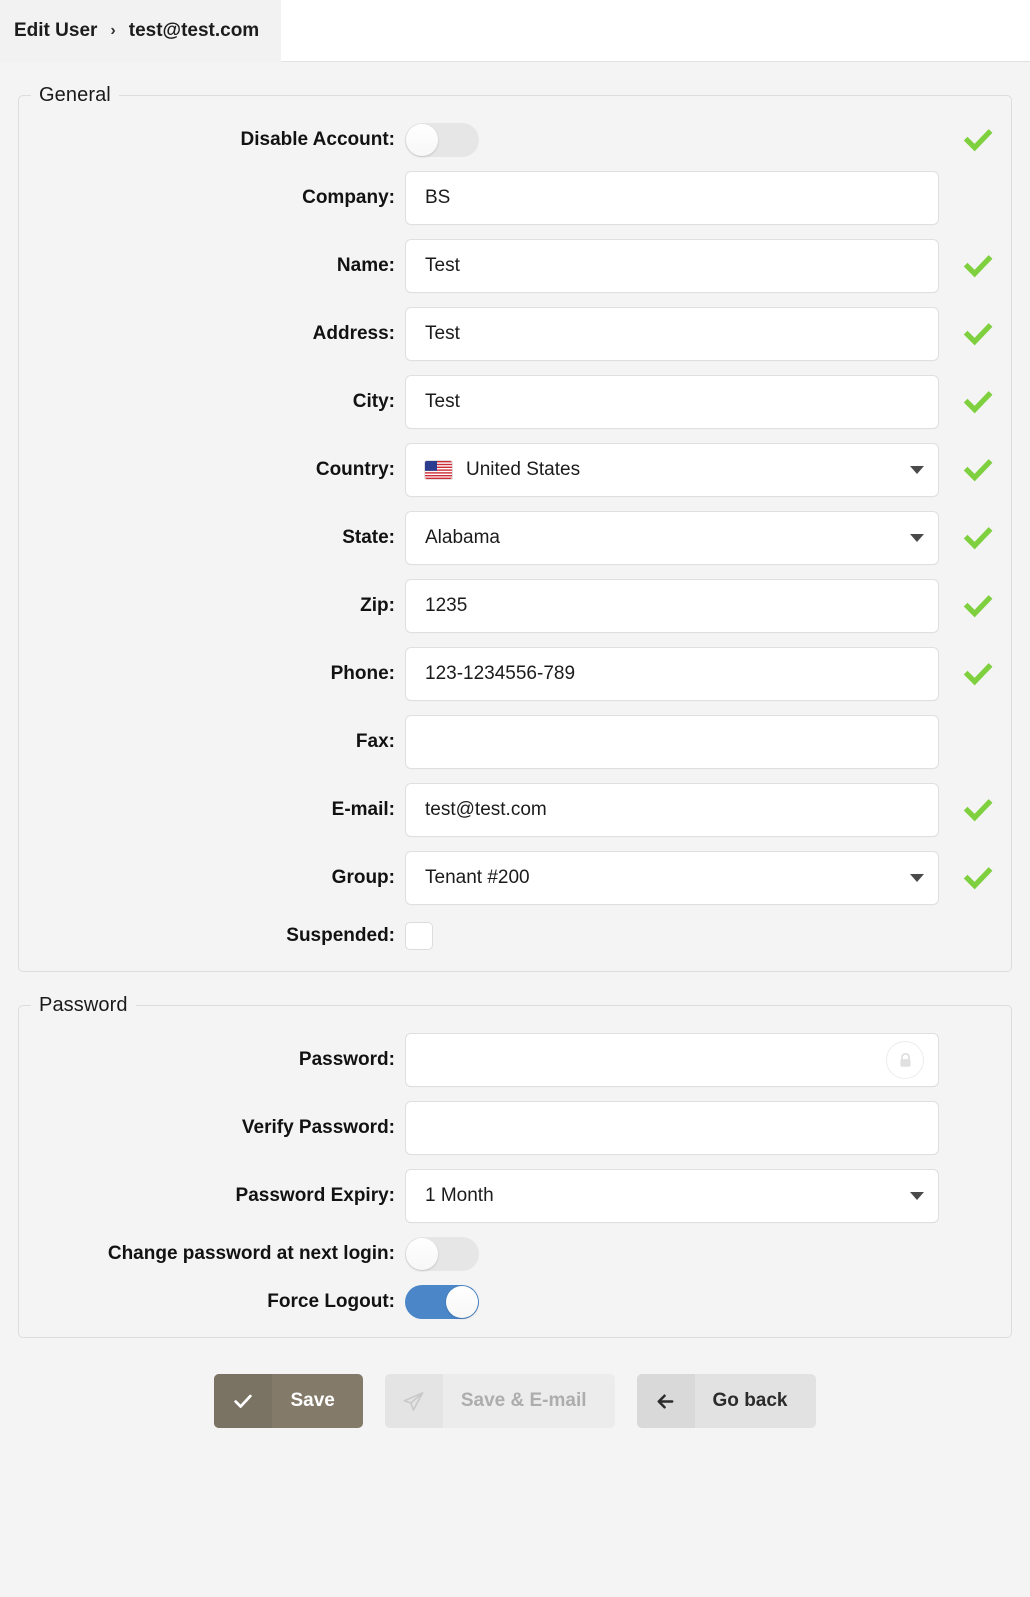 This screenshot has width=1030, height=1597. Describe the element at coordinates (442, 140) in the screenshot. I see `disable-account-toggle` at that location.